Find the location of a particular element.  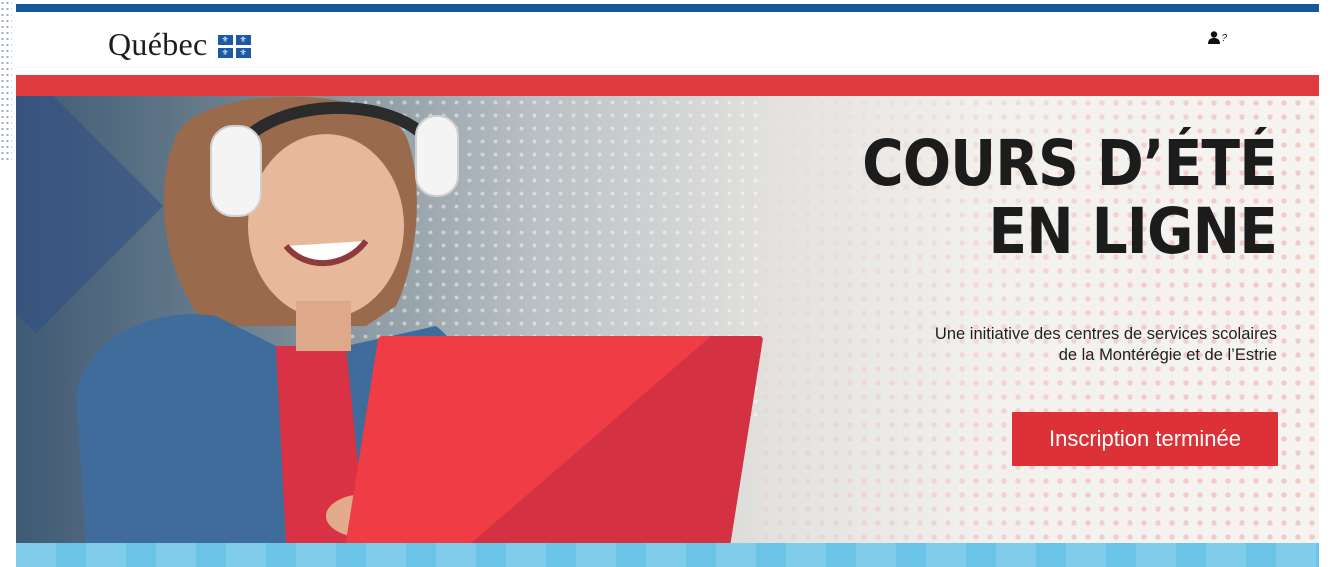

top-blue-bar is located at coordinates (667, 8).